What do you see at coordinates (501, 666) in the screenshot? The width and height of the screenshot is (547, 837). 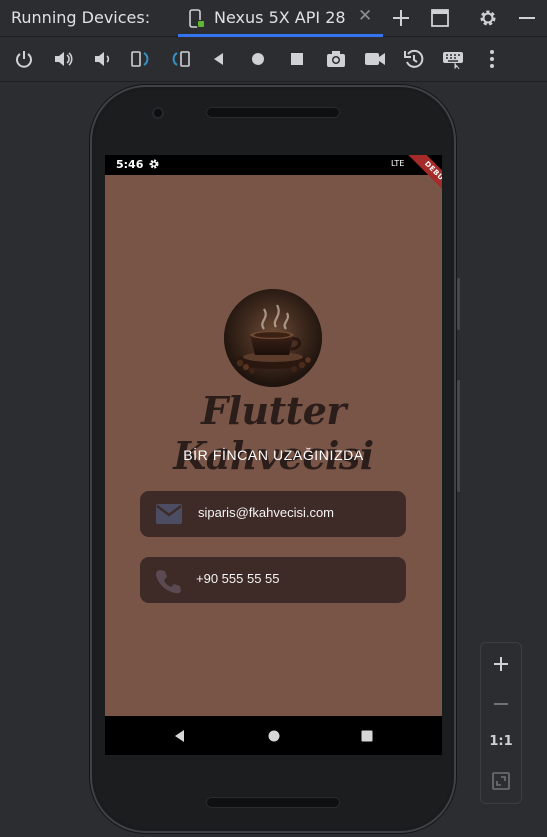 I see `zoom-in-icon` at bounding box center [501, 666].